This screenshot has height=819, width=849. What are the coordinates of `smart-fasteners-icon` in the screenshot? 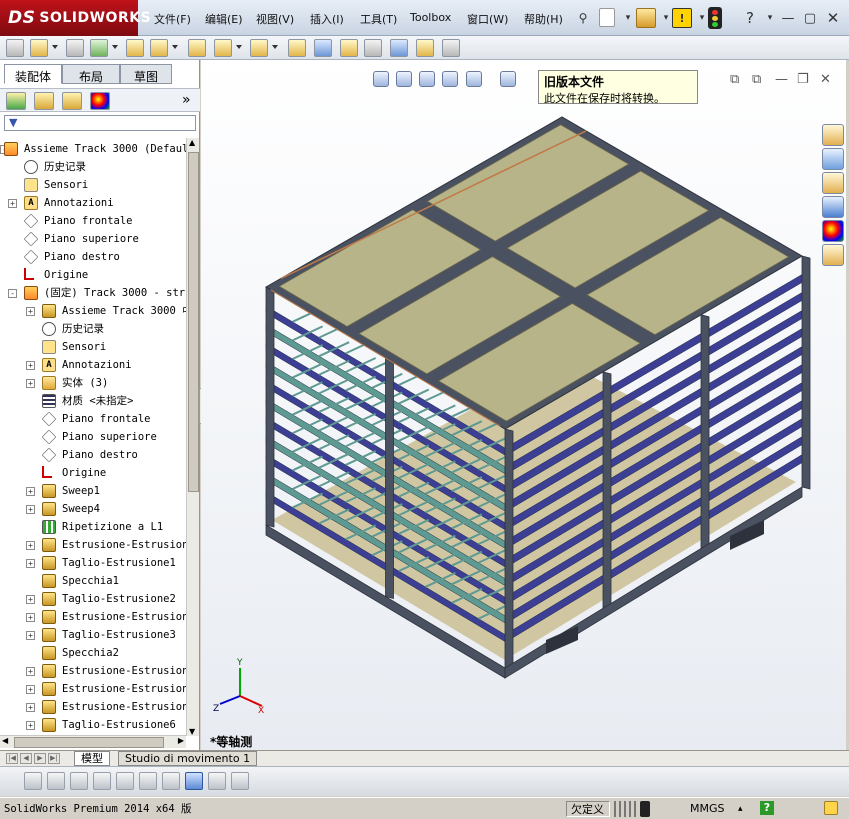 It's located at (135, 48).